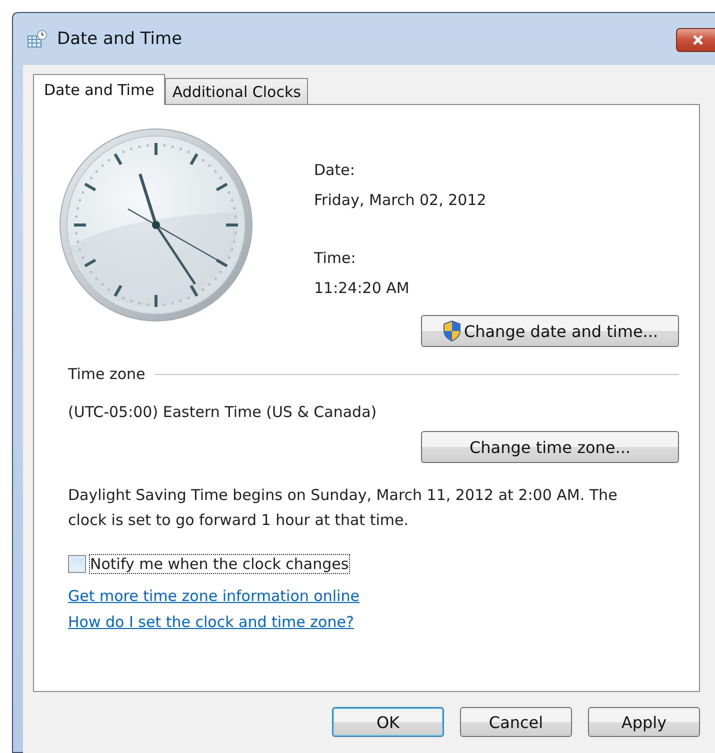 The width and height of the screenshot is (715, 753). What do you see at coordinates (219, 564) in the screenshot?
I see `checkbox-label: Notify me when the clock changes` at bounding box center [219, 564].